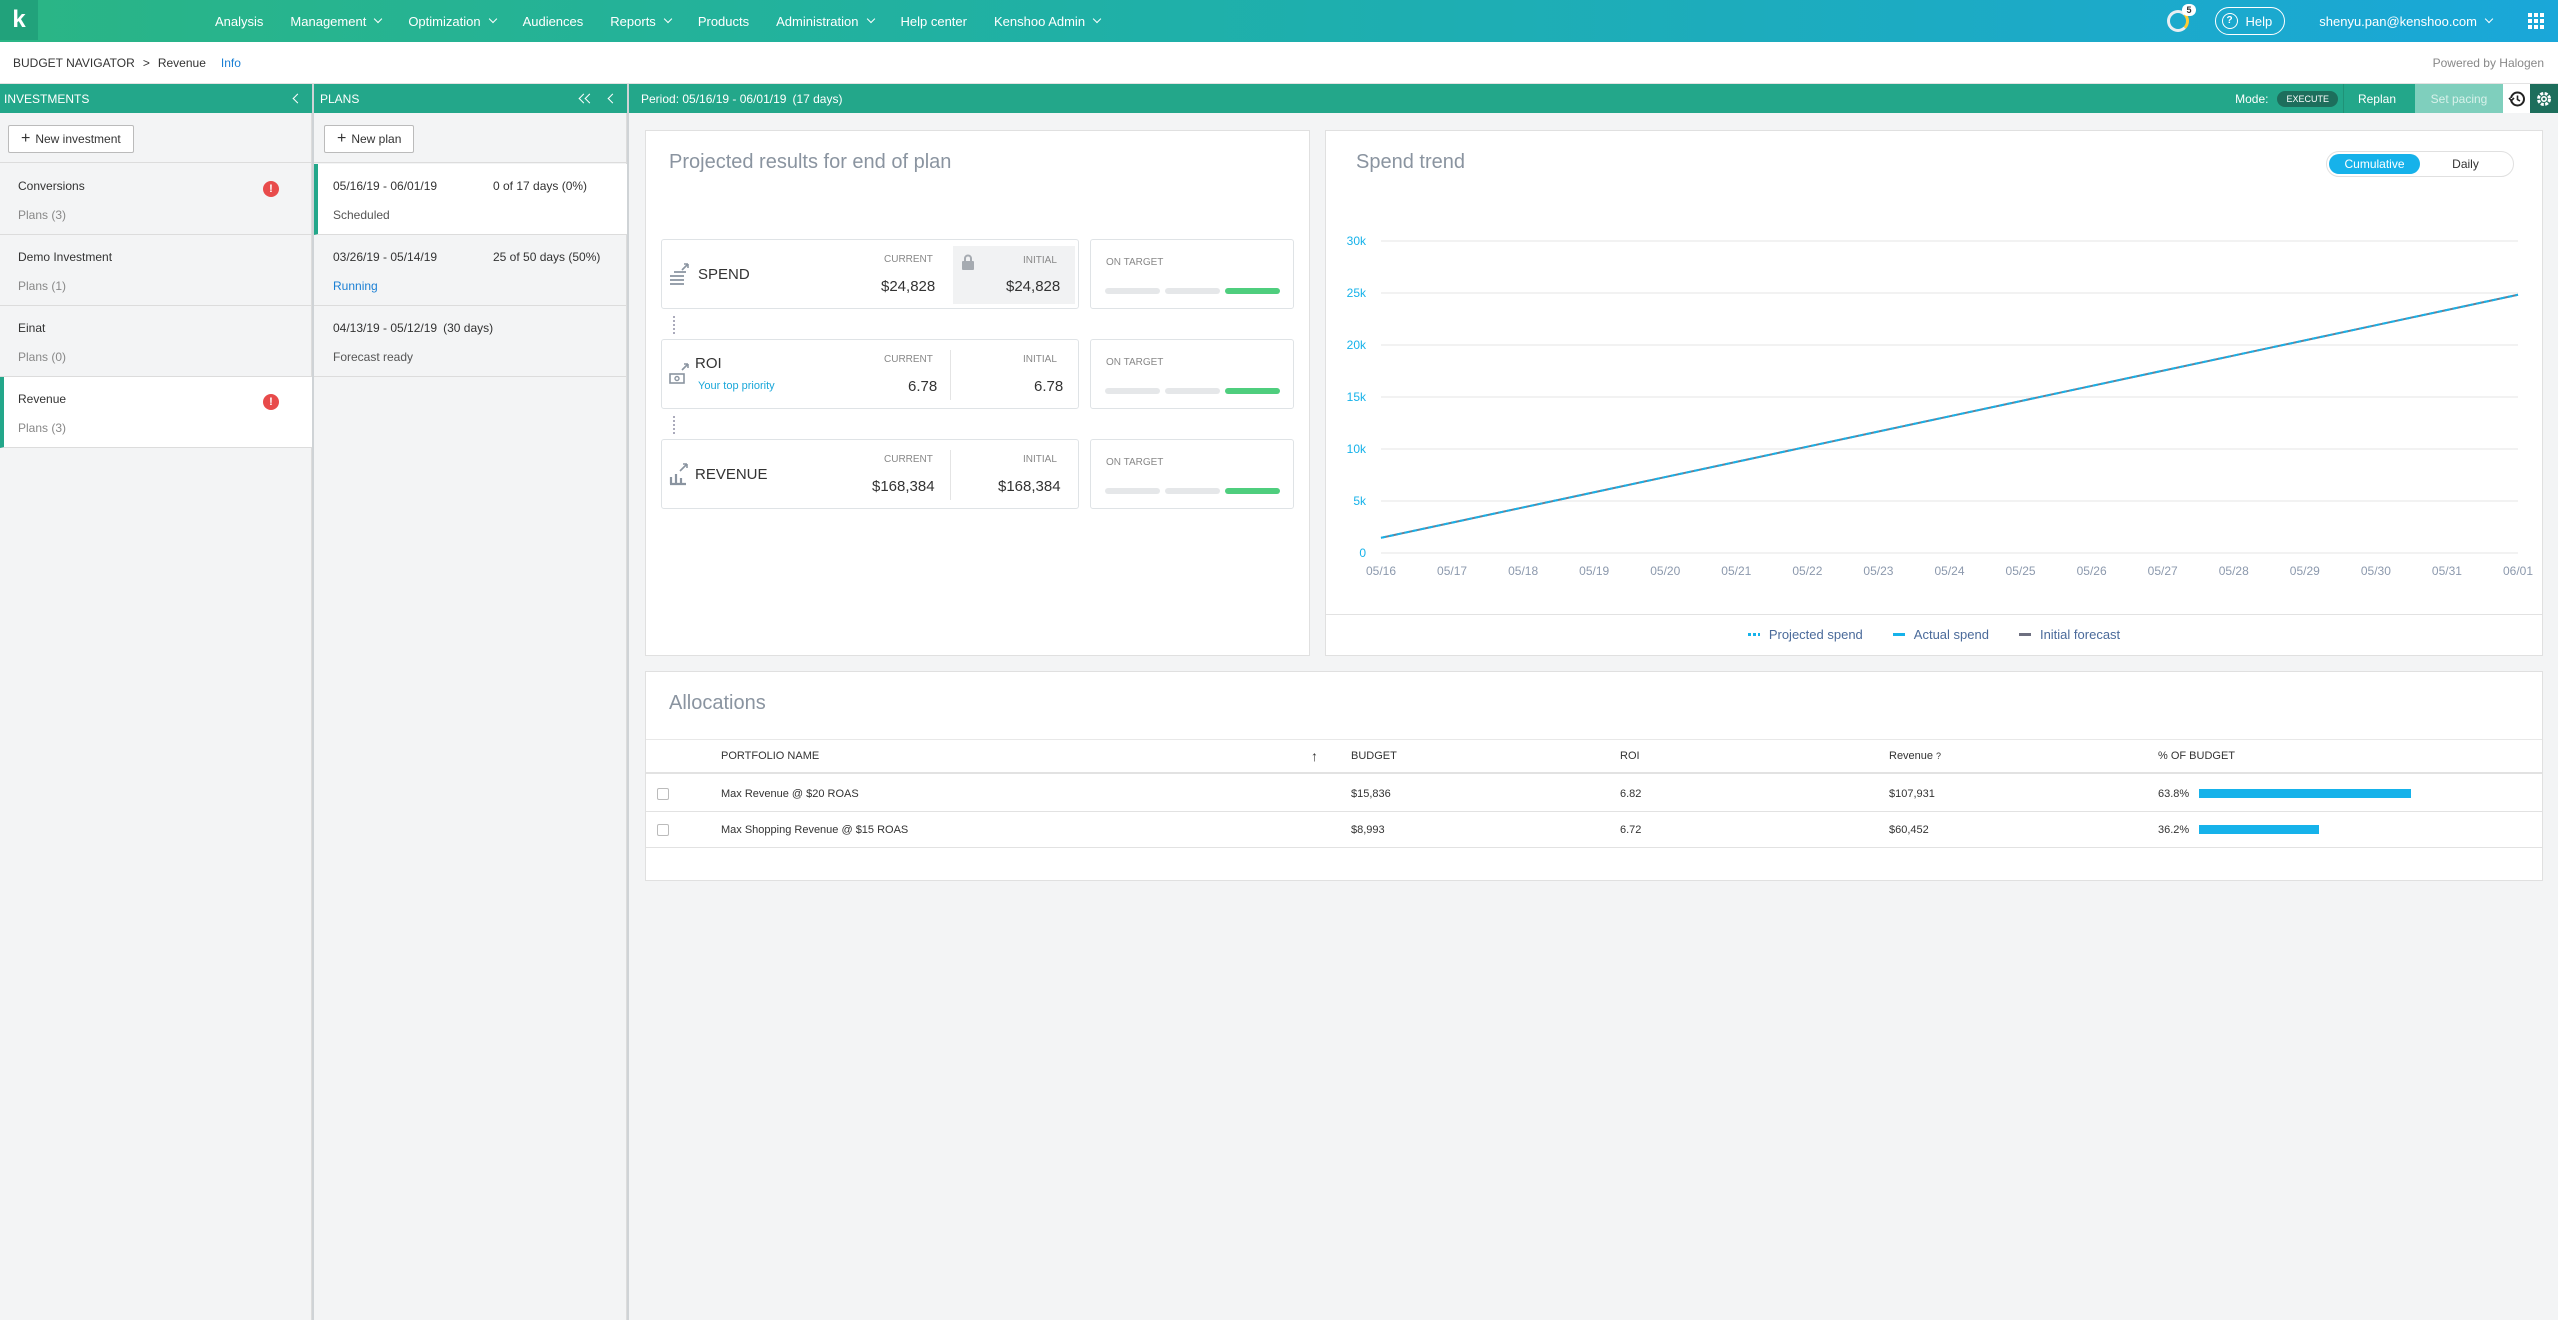  I want to click on new-plan-button: + New plan, so click(369, 139).